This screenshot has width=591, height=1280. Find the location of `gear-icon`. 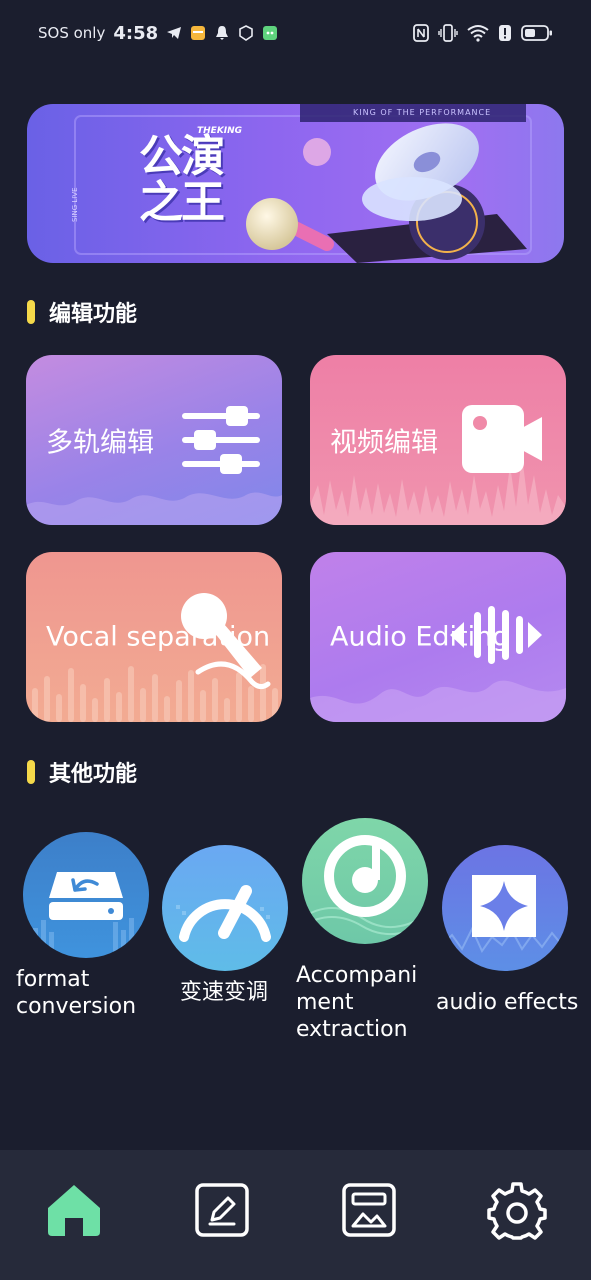

gear-icon is located at coordinates (517, 1211).